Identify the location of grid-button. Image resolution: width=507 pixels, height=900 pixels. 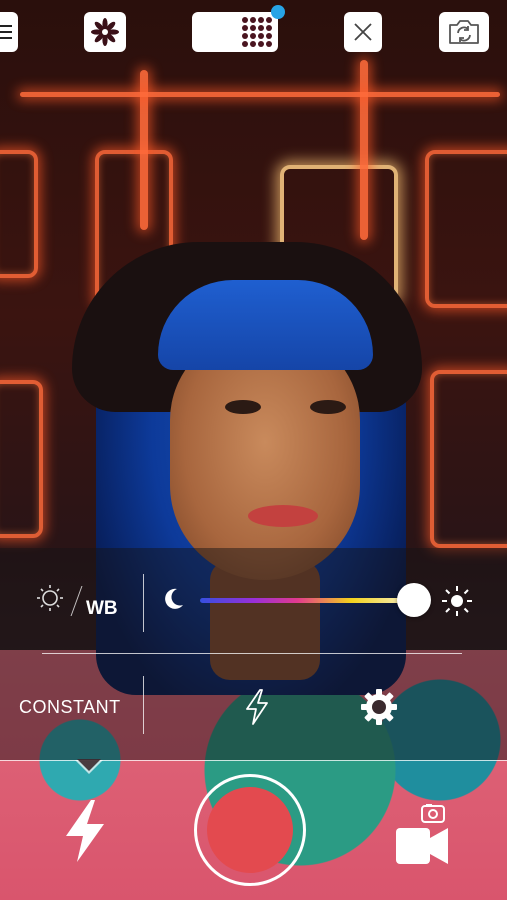
(238, 28).